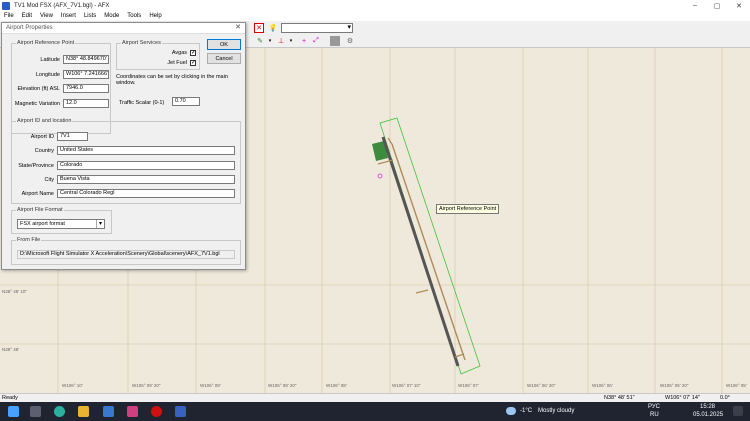 Image resolution: width=750 pixels, height=421 pixels. I want to click on record-icon, so click(156, 411).